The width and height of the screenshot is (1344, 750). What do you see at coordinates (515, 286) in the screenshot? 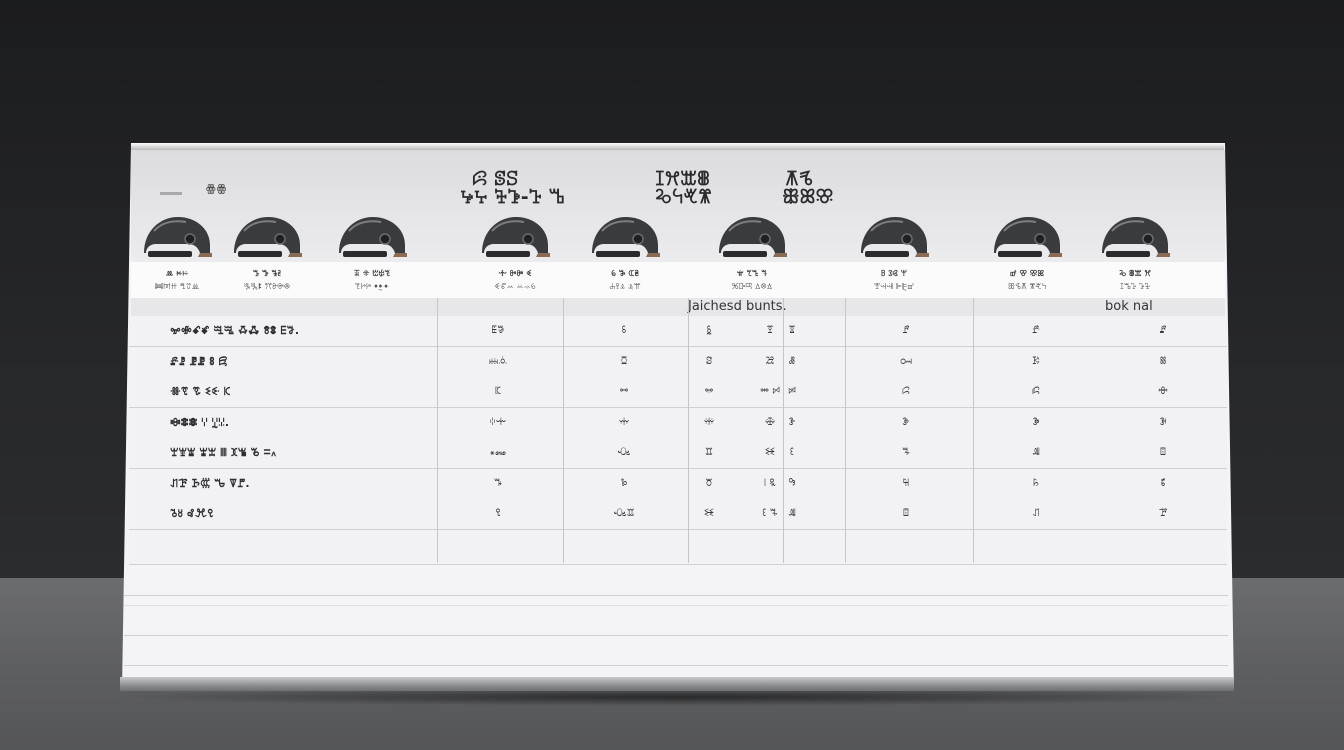
I see `helmet-label-line-2: ꔾꔿꕀ ꕁꕂꕃ` at bounding box center [515, 286].